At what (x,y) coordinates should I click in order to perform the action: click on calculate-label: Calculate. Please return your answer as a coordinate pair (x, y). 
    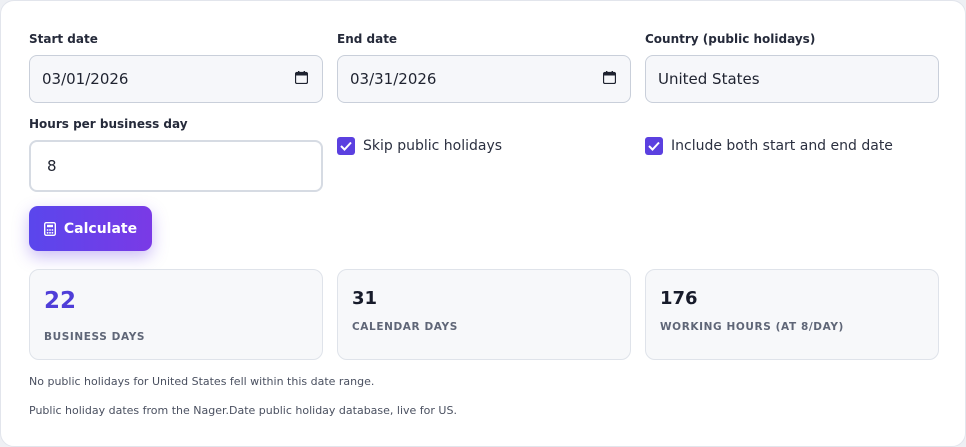
    Looking at the image, I should click on (100, 228).